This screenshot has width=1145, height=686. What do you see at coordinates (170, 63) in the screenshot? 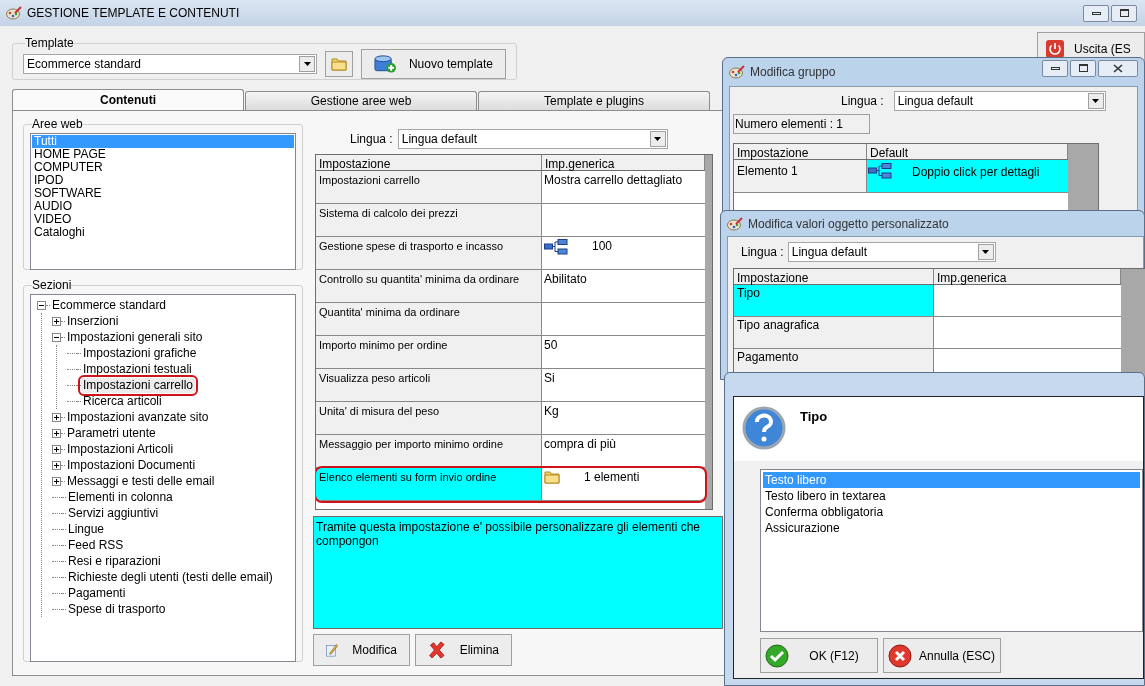
I see `template-dropdown: Ecommerce standard` at bounding box center [170, 63].